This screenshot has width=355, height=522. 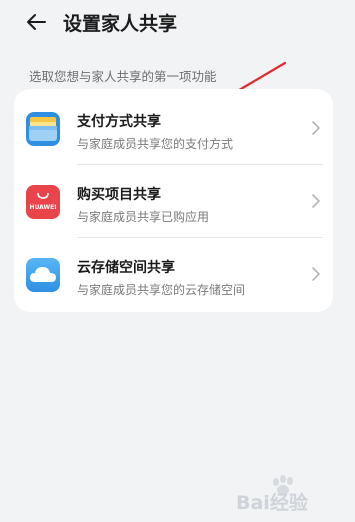 I want to click on option-label: 购买项目共享, so click(x=119, y=195).